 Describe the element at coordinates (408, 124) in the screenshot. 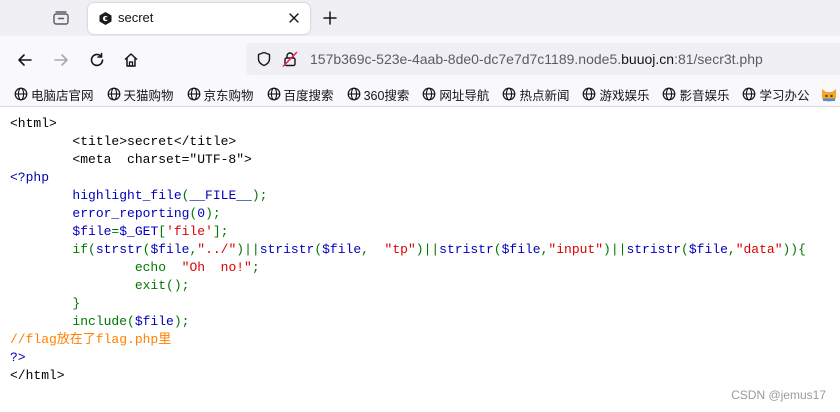

I see `code-line: <html>` at that location.